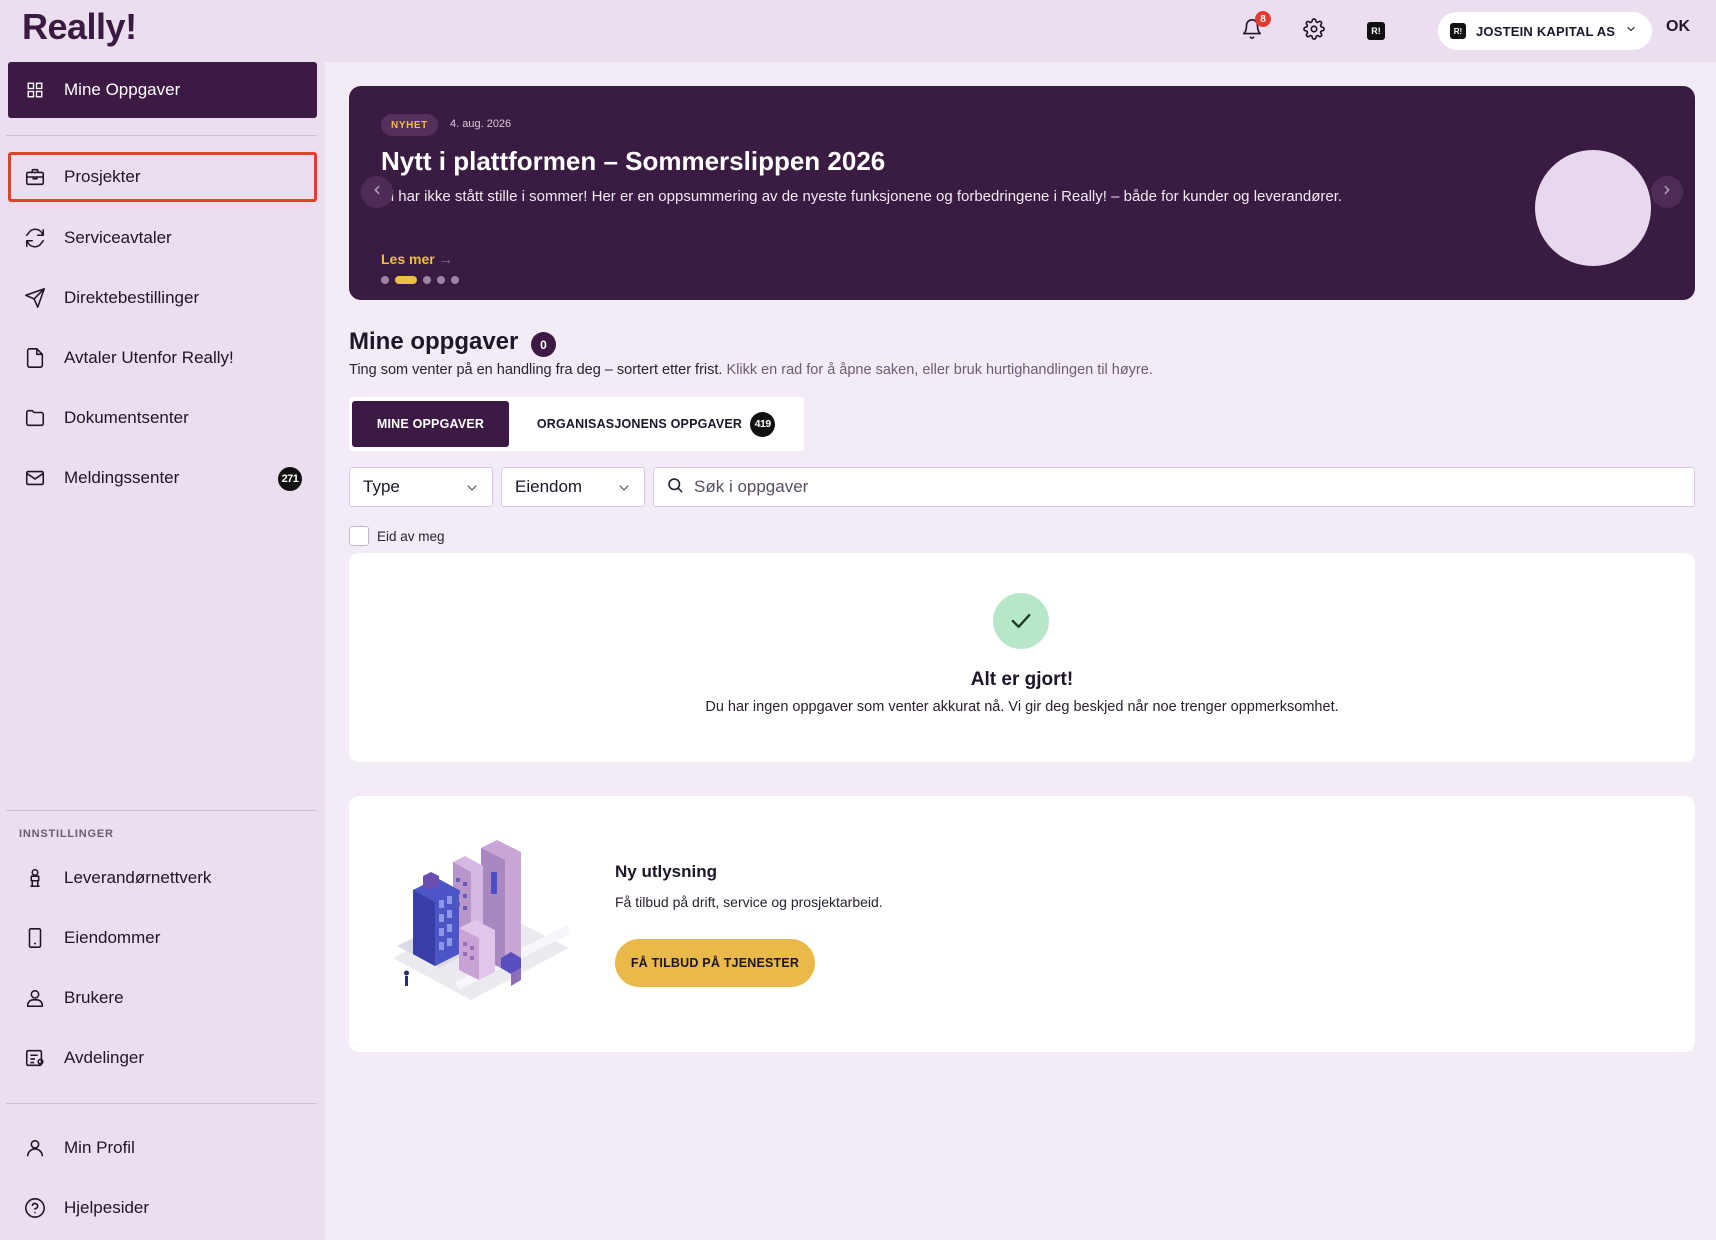  I want to click on search-icon, so click(675, 487).